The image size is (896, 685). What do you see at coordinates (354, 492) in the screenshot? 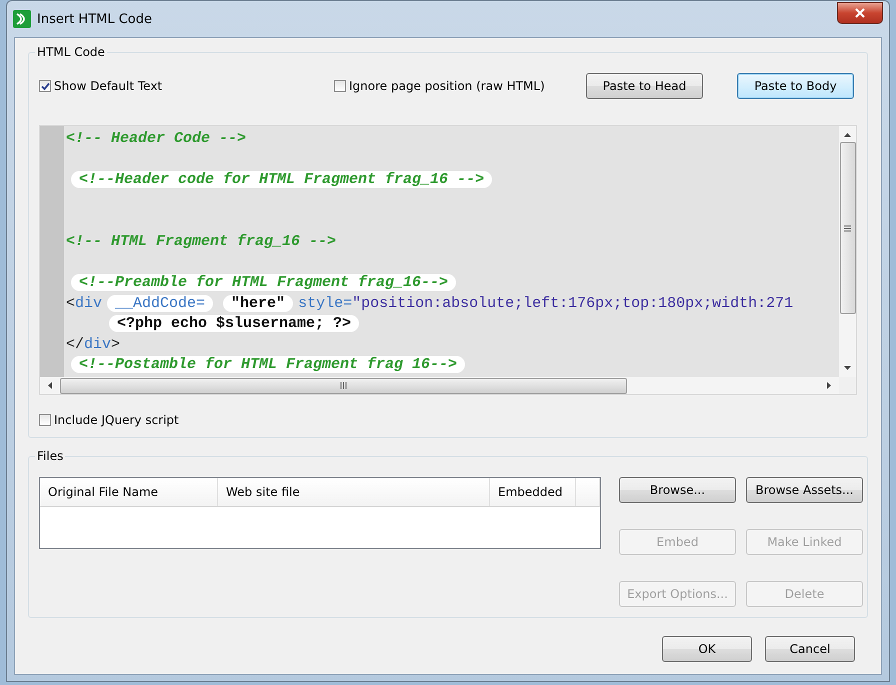
I see `column-header: Web site file` at bounding box center [354, 492].